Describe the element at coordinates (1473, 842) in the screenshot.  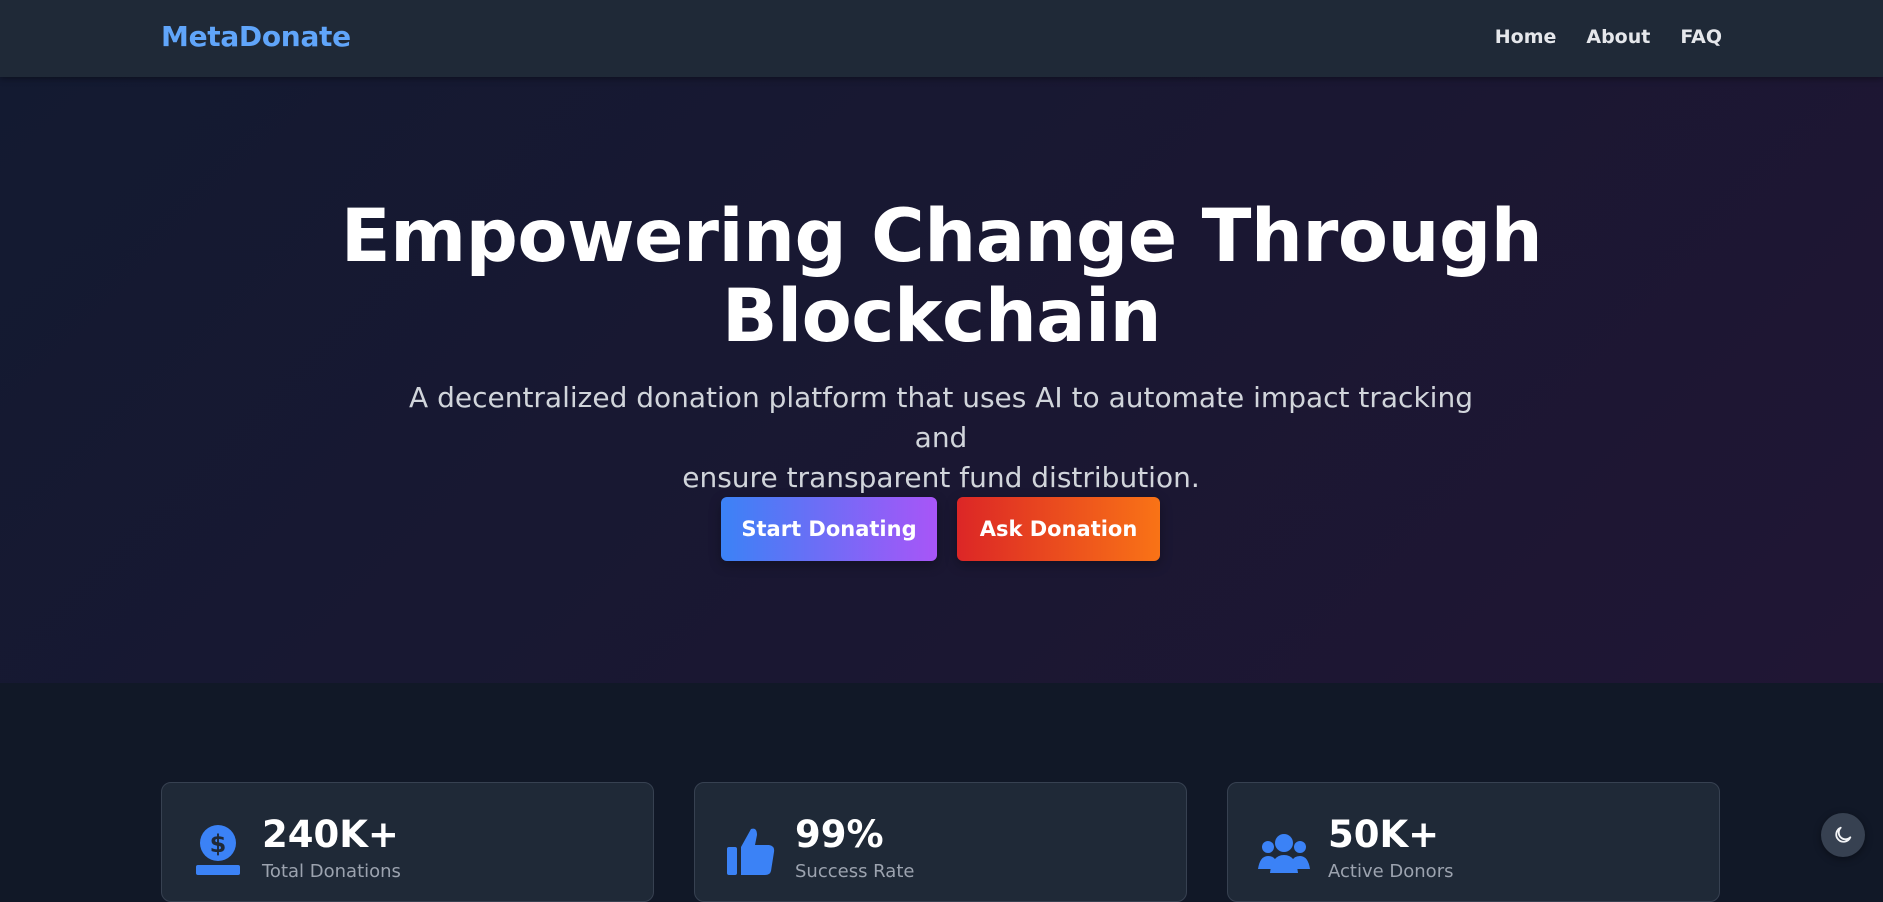
I see `stat-card-active-donors: 50K+ Active Donors` at that location.